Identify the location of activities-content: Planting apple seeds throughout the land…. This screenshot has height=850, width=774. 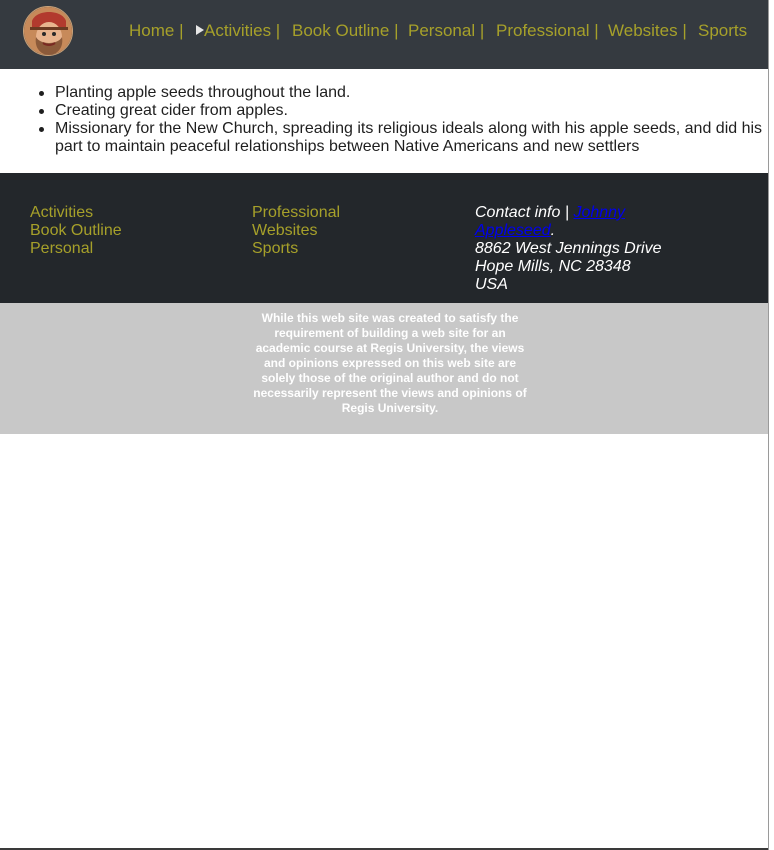
(384, 121).